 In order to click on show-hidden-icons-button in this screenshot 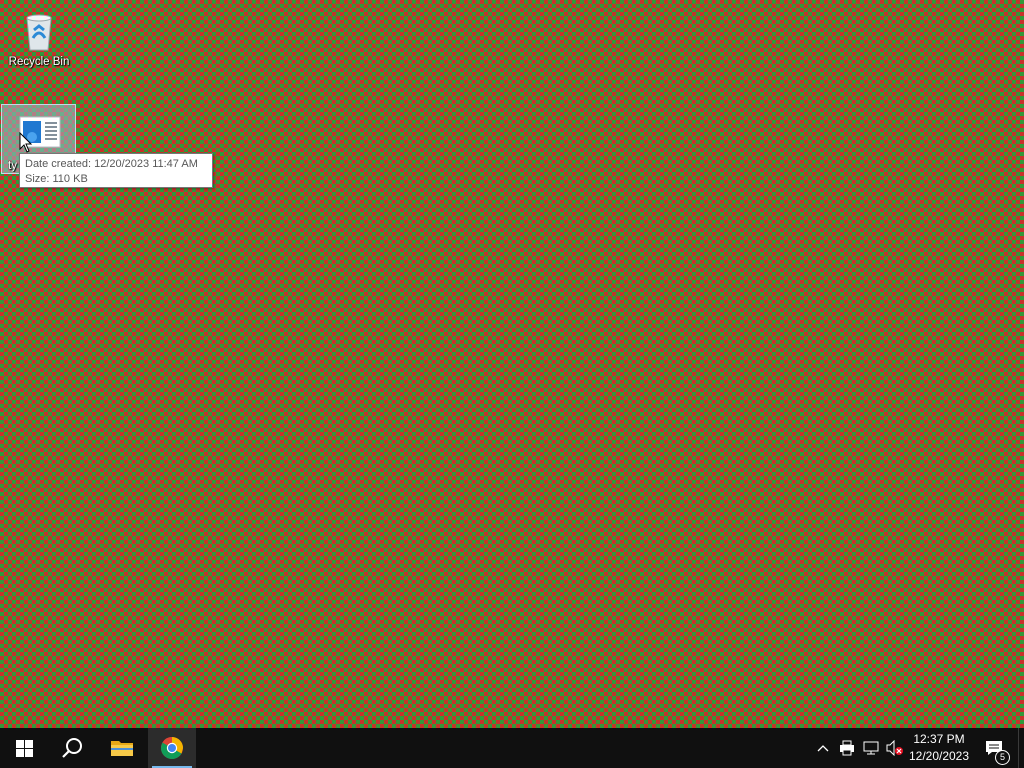, I will do `click(823, 748)`.